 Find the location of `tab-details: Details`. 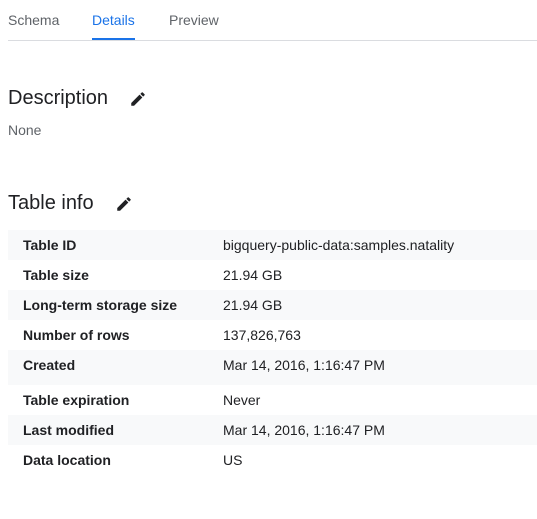

tab-details: Details is located at coordinates (113, 20).